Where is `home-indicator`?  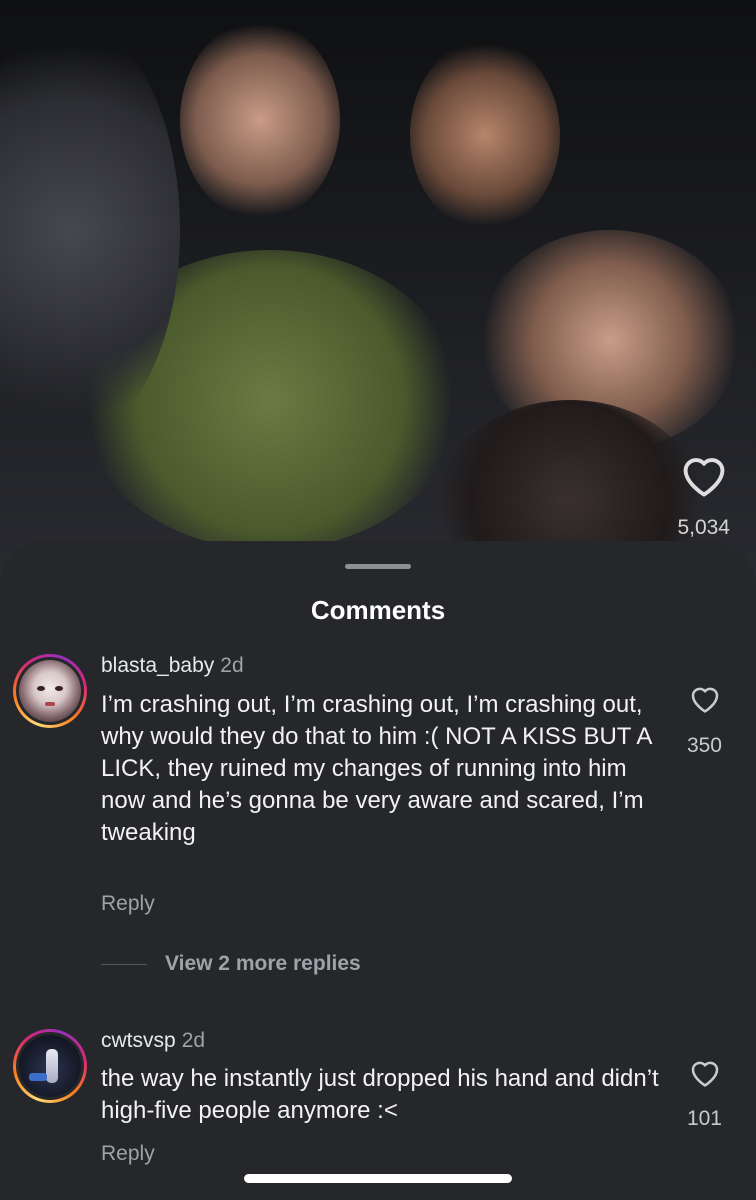 home-indicator is located at coordinates (378, 1178).